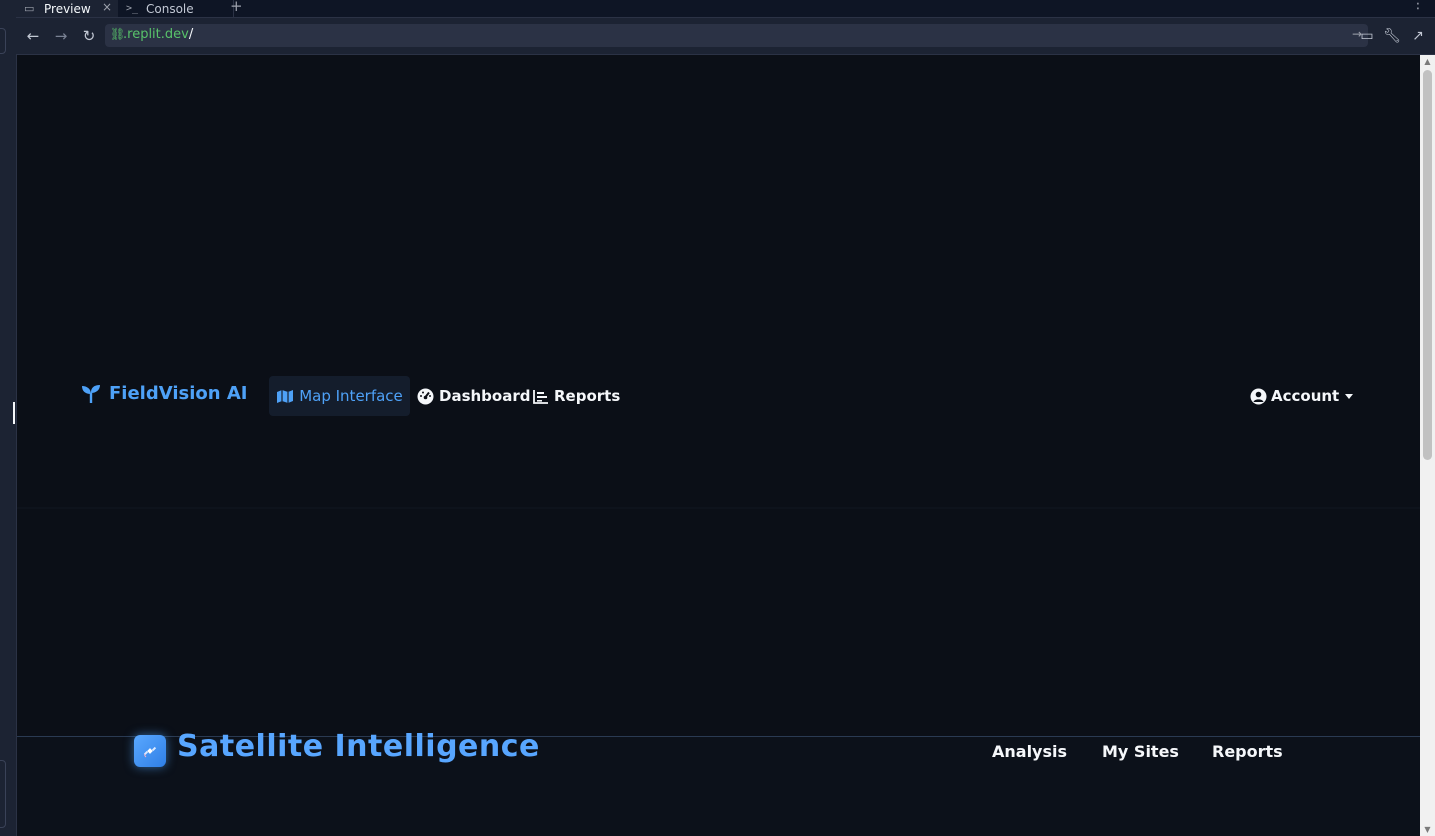 Image resolution: width=1435 pixels, height=836 pixels. Describe the element at coordinates (1140, 751) in the screenshot. I see `sub-nav-my-sites: My Sites` at that location.